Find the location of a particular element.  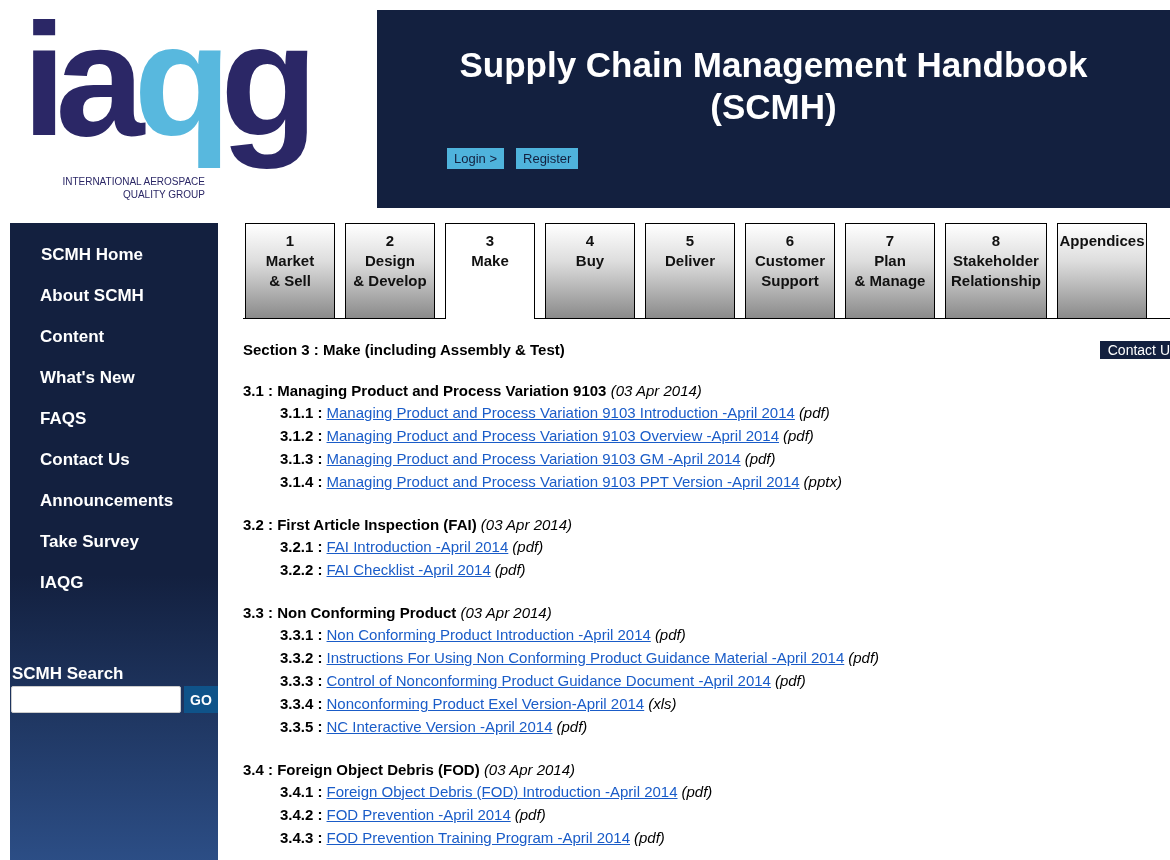

document-link: Nonconforming Product Exel Version-April 2014 is located at coordinates (485, 703).